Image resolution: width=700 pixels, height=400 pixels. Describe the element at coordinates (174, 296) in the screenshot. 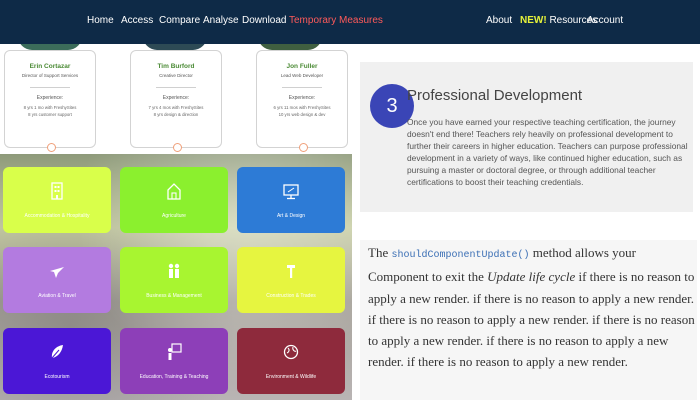

I see `category-label: Business & Management` at that location.